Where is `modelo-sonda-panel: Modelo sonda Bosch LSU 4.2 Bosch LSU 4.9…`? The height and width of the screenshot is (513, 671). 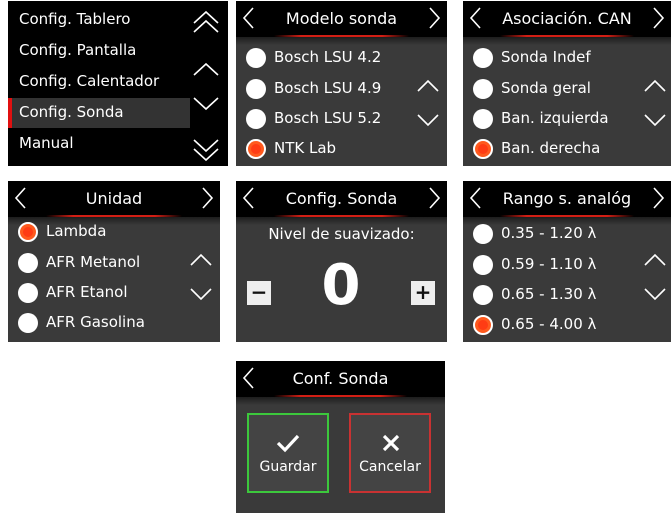
modelo-sonda-panel: Modelo sonda Bosch LSU 4.2 Bosch LSU 4.9… is located at coordinates (341, 83).